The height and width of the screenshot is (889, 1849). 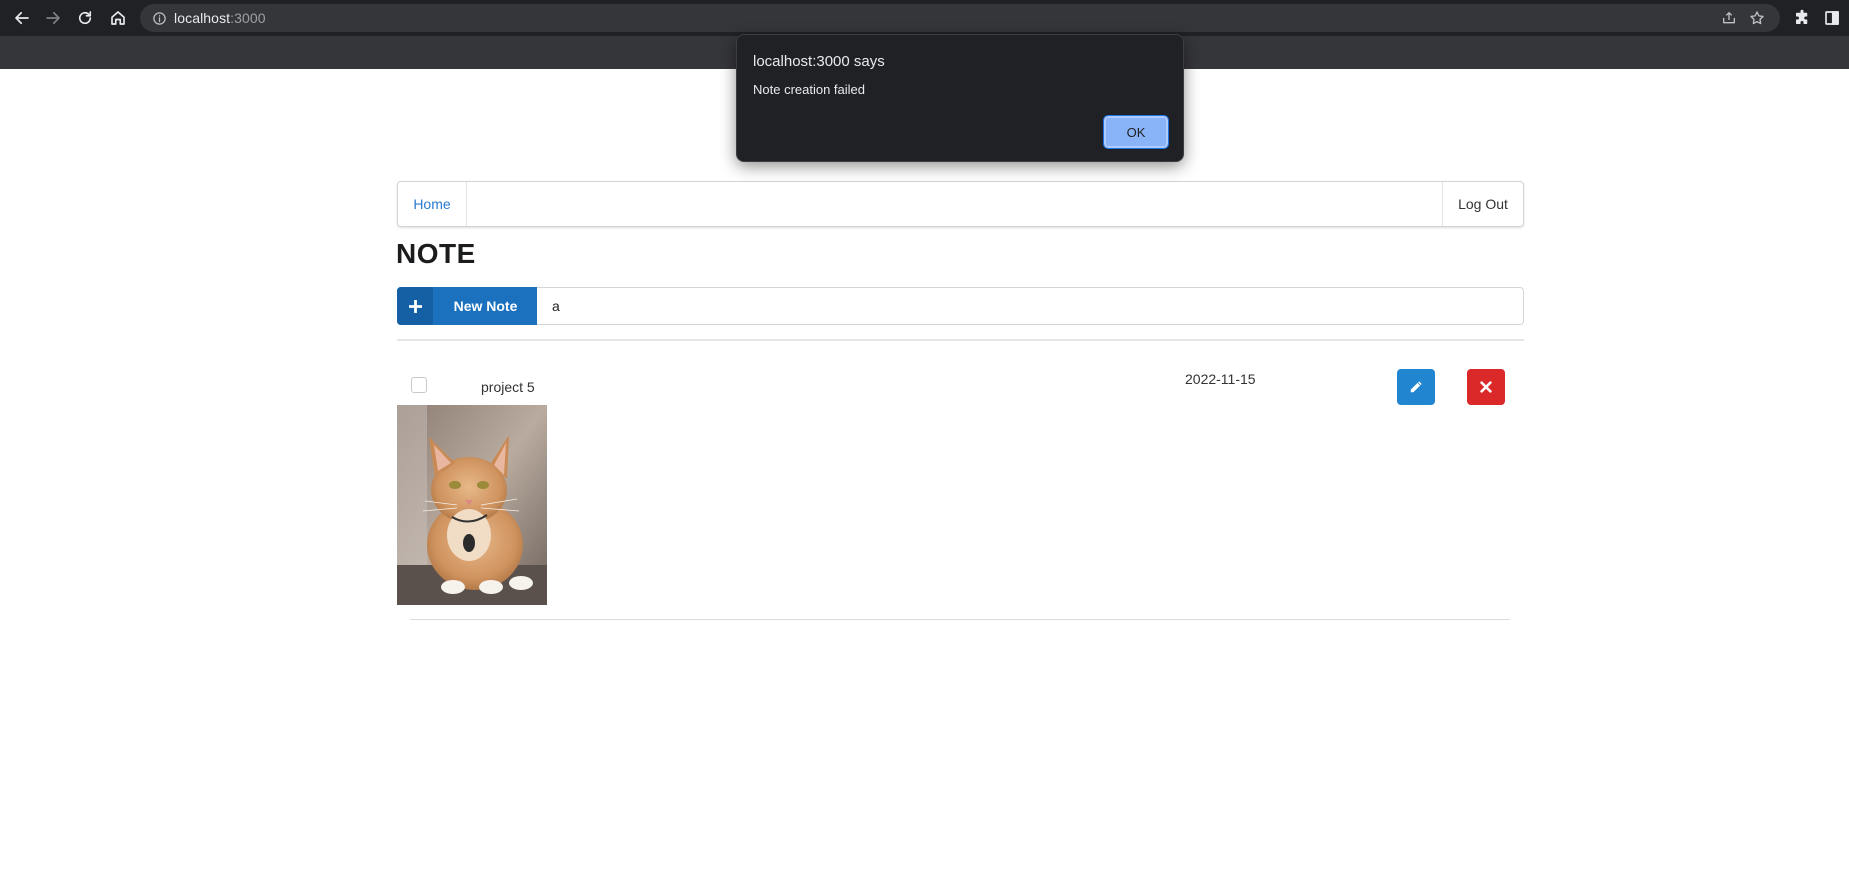 What do you see at coordinates (1030, 306) in the screenshot?
I see `note-title-input` at bounding box center [1030, 306].